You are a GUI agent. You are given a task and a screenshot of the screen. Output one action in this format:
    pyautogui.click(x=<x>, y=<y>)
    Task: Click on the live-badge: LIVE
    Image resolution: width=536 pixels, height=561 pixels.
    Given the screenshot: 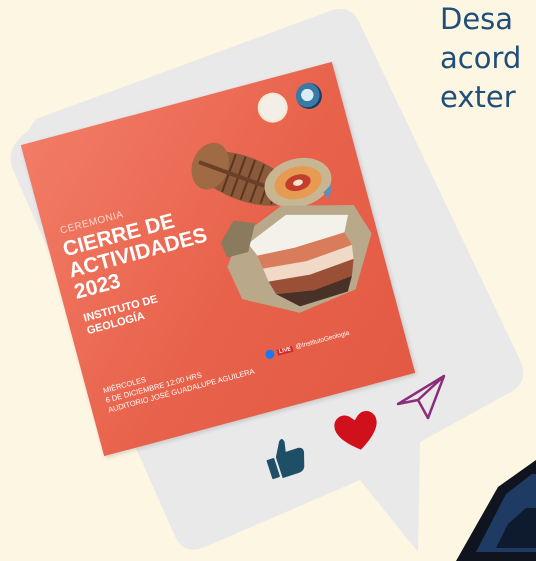 What is the action you would take?
    pyautogui.click(x=285, y=350)
    